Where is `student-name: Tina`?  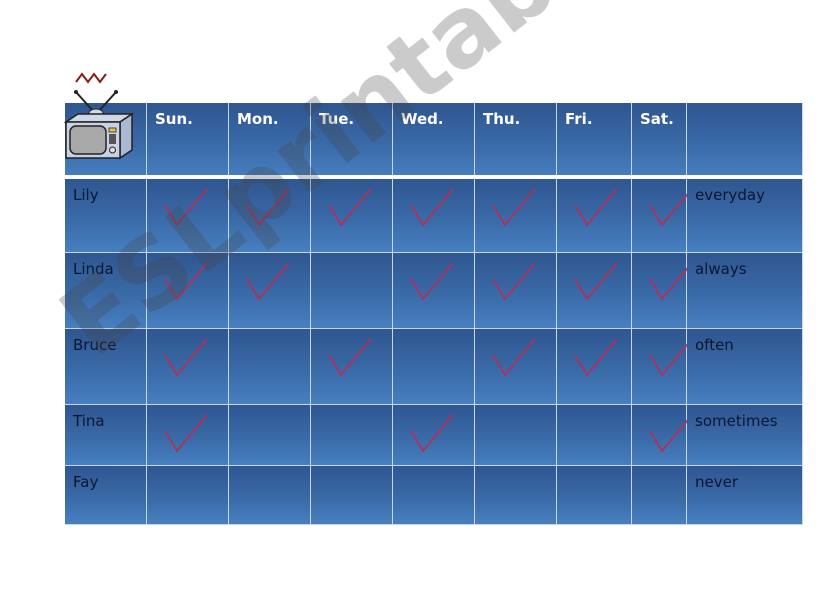 student-name: Tina is located at coordinates (106, 435).